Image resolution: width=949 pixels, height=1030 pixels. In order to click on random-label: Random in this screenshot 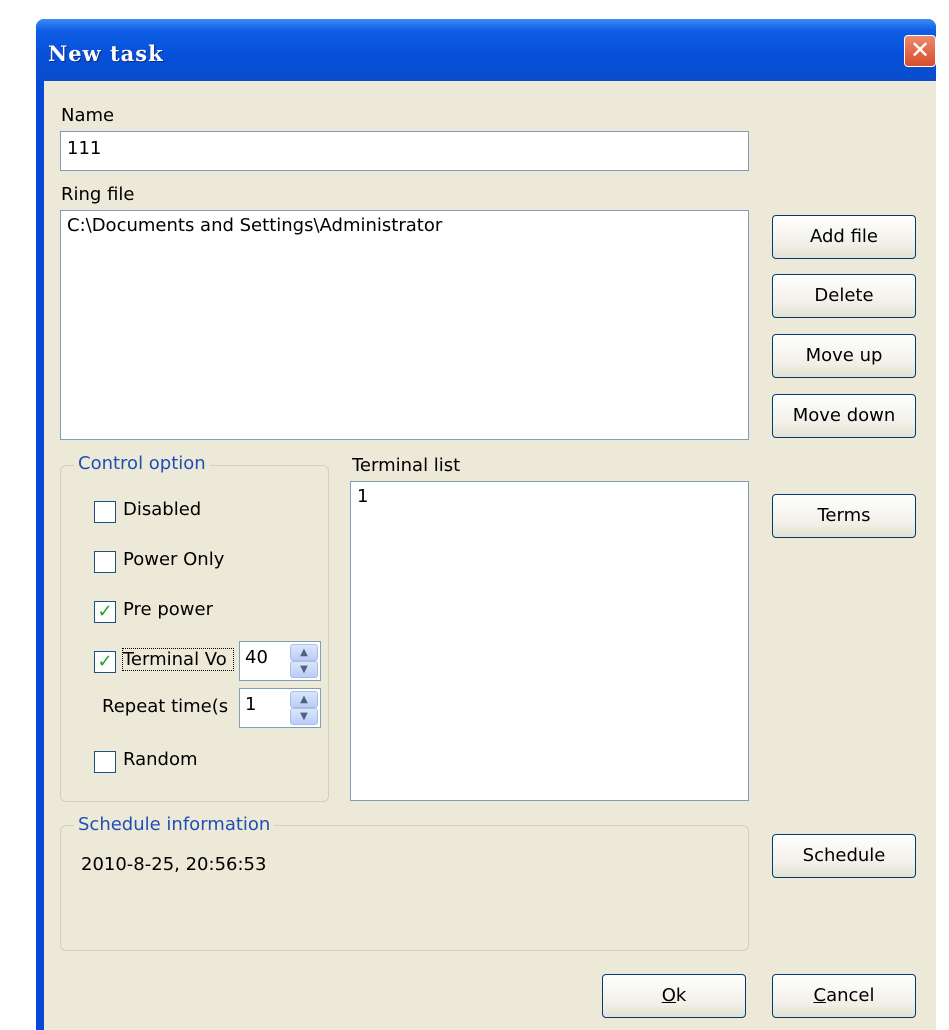, I will do `click(160, 759)`.